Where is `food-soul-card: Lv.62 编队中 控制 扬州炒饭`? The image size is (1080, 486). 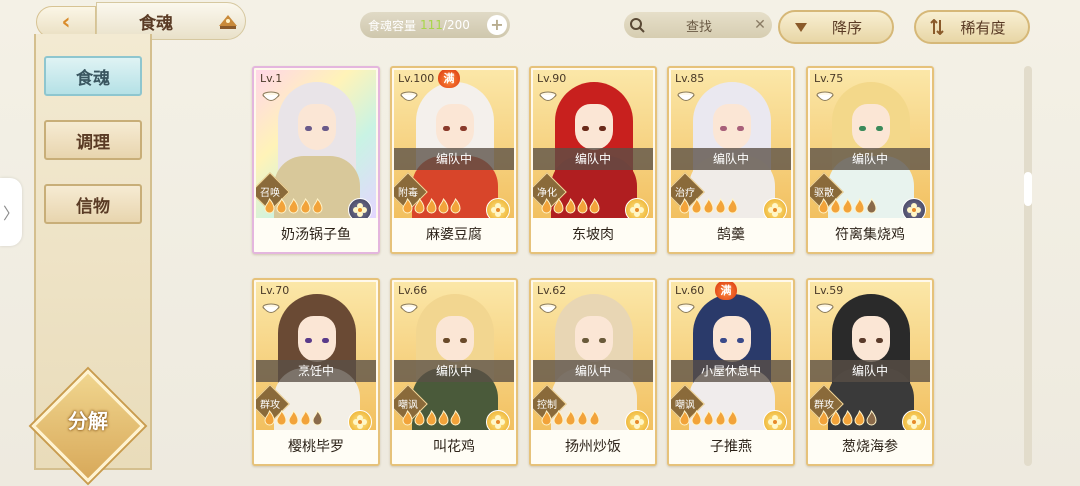
food-soul-card: Lv.62 编队中 控制 扬州炒饭 is located at coordinates (593, 372).